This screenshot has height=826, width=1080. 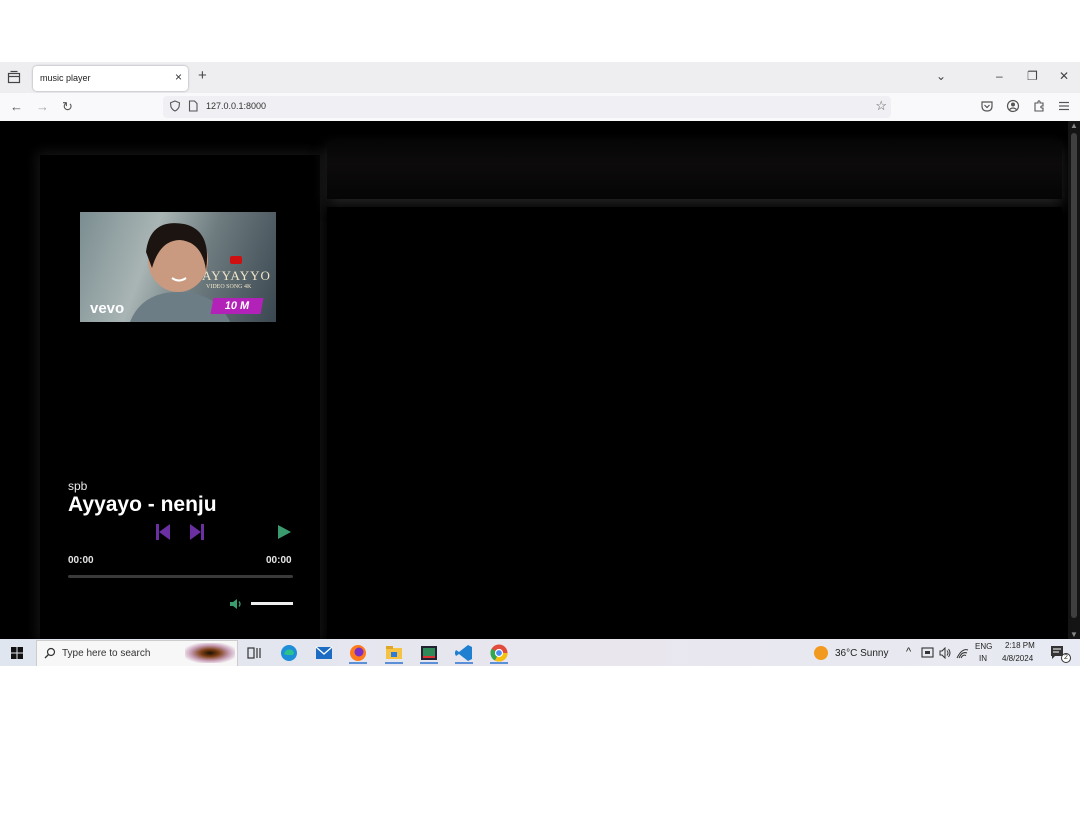 I want to click on mail-icon, so click(x=324, y=653).